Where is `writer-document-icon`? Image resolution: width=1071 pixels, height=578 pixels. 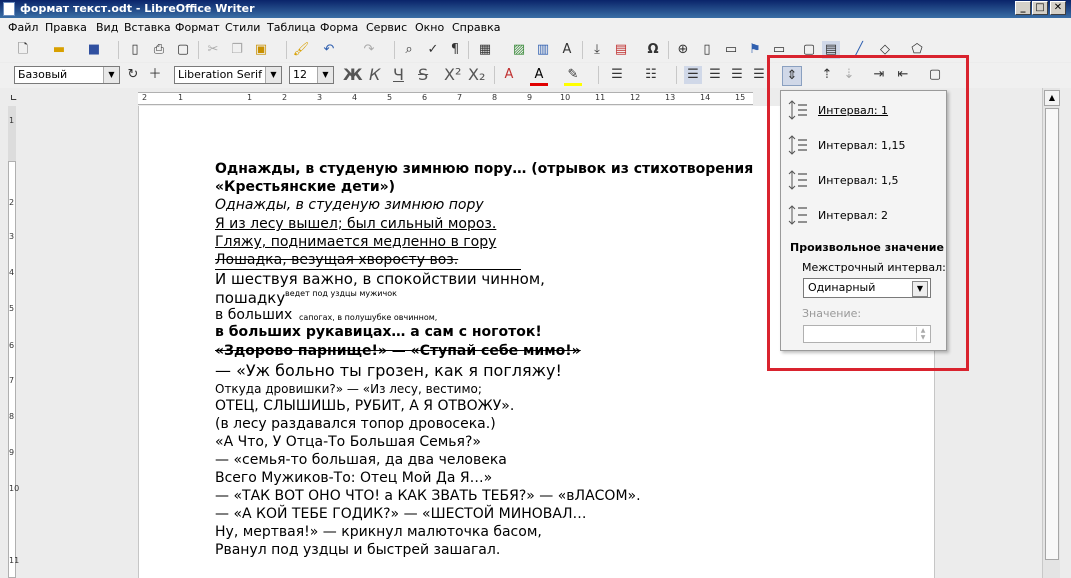 writer-document-icon is located at coordinates (9, 9).